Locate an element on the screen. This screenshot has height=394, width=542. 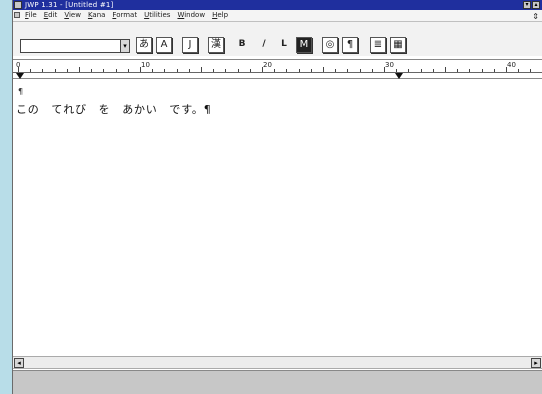
menu-help: Help is located at coordinates (220, 15).